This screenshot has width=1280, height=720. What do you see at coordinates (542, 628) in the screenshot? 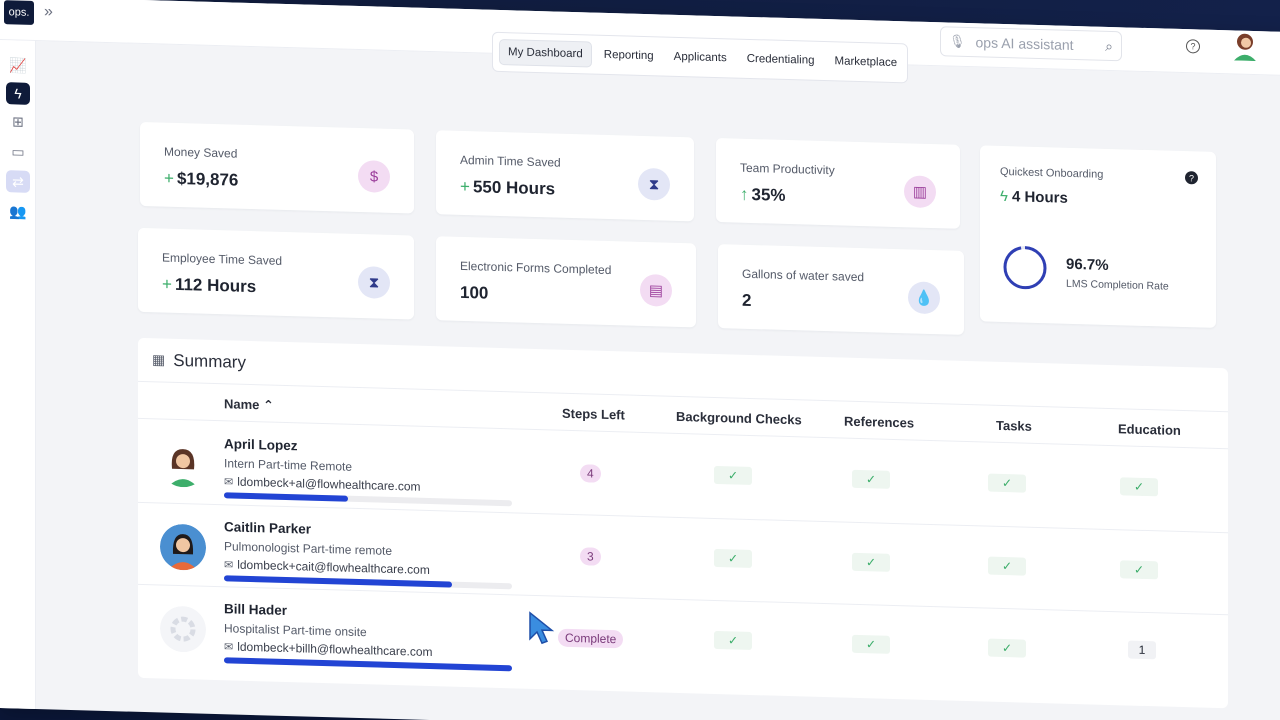
I see `mouse-cursor-icon` at bounding box center [542, 628].